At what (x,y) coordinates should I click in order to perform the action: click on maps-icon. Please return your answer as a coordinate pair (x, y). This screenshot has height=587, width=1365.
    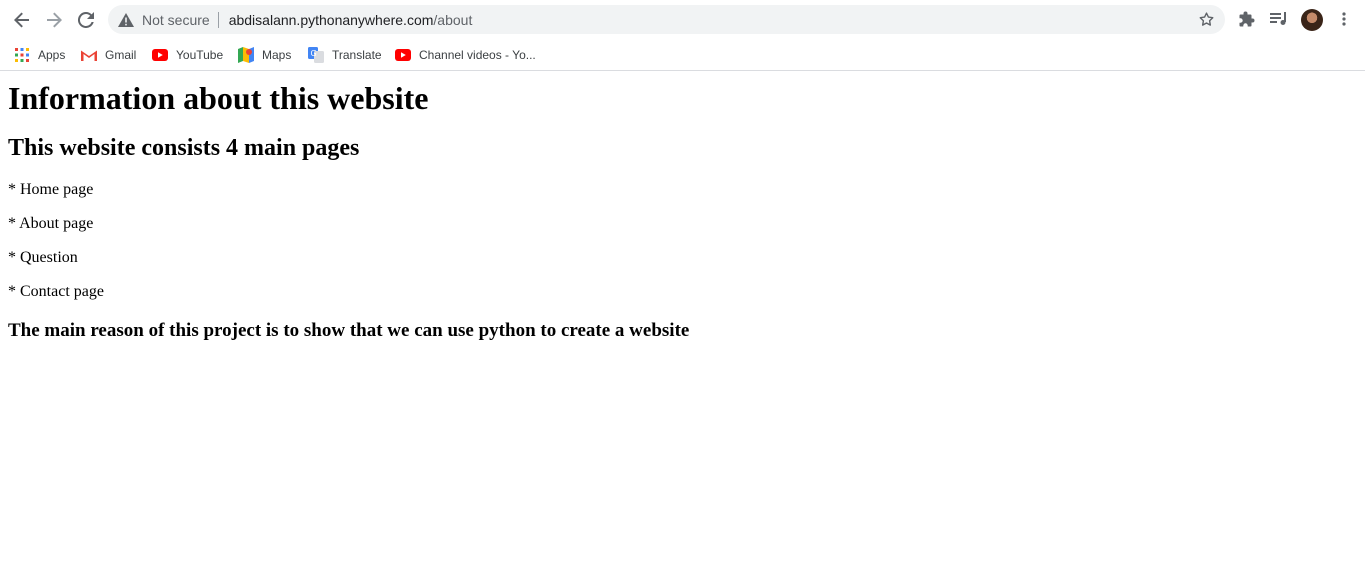
    Looking at the image, I should click on (246, 55).